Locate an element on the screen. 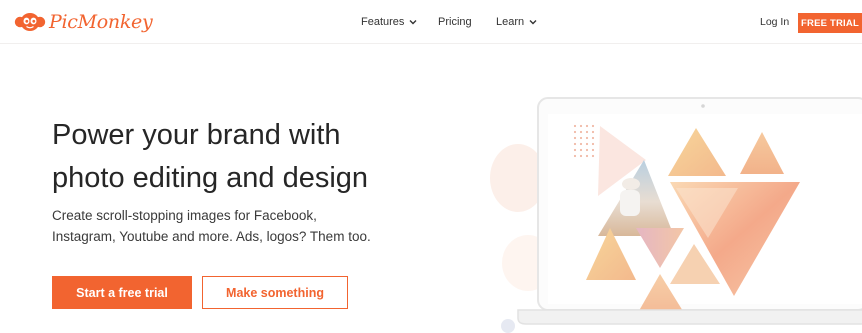  start-free-trial-button: Start a free trial is located at coordinates (122, 292).